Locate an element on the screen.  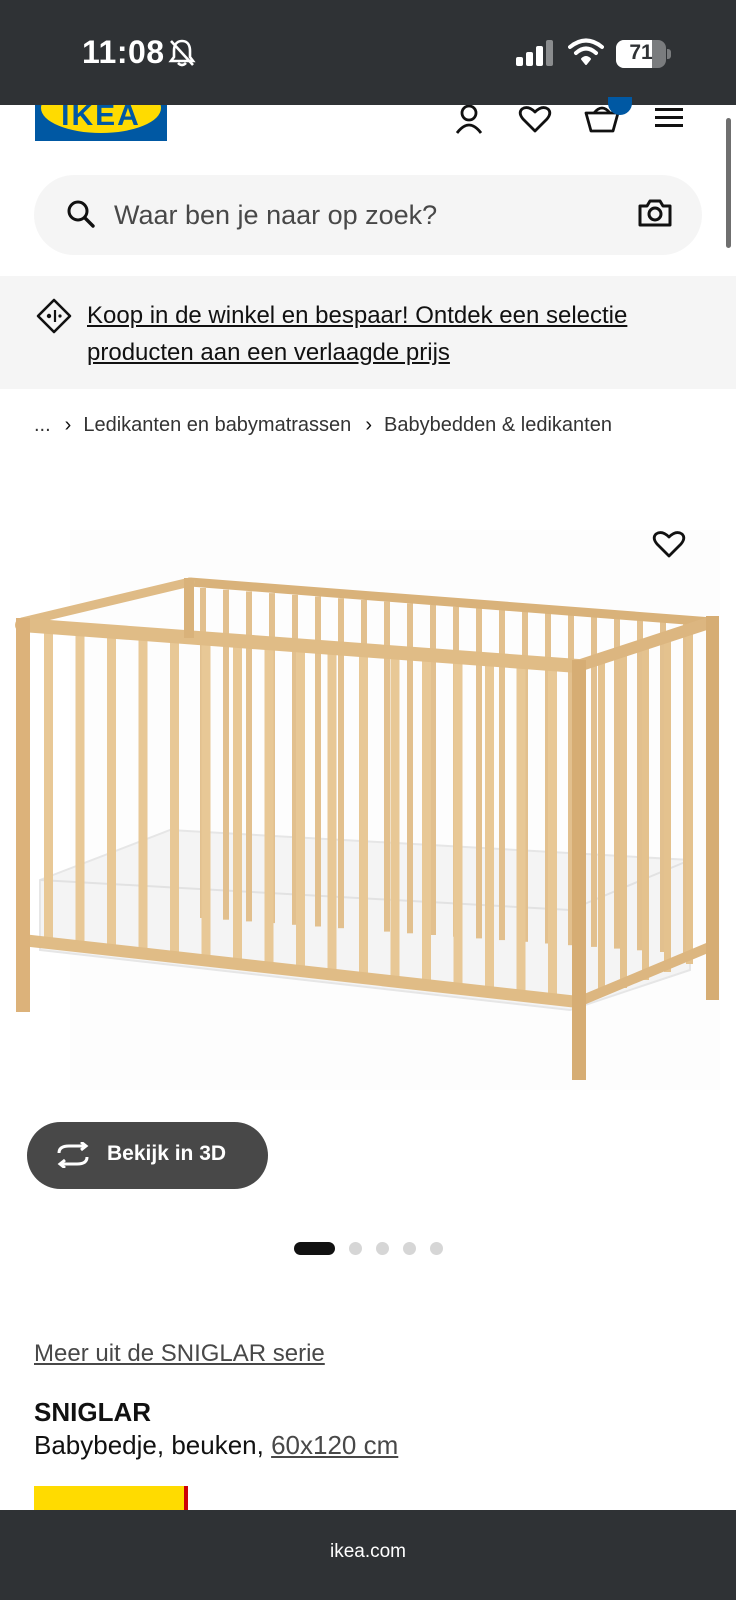
breadcrumb-item-ledikanten: Ledikanten en babymatrassen is located at coordinates (217, 425).